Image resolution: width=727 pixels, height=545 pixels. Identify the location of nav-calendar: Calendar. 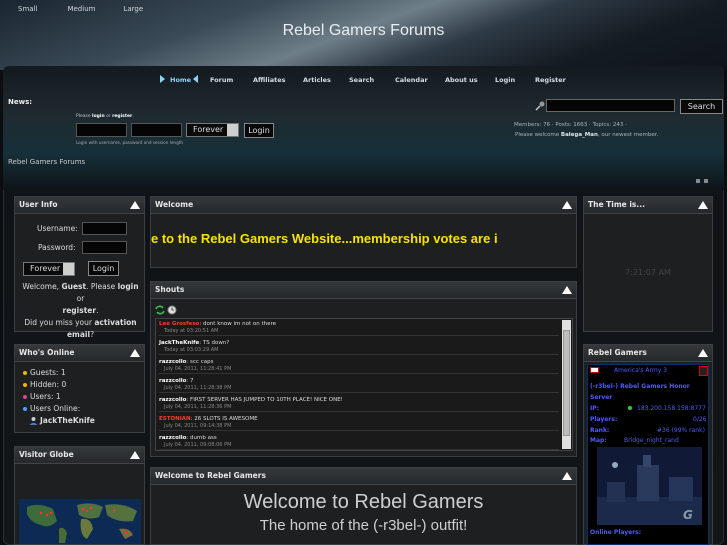
(411, 80).